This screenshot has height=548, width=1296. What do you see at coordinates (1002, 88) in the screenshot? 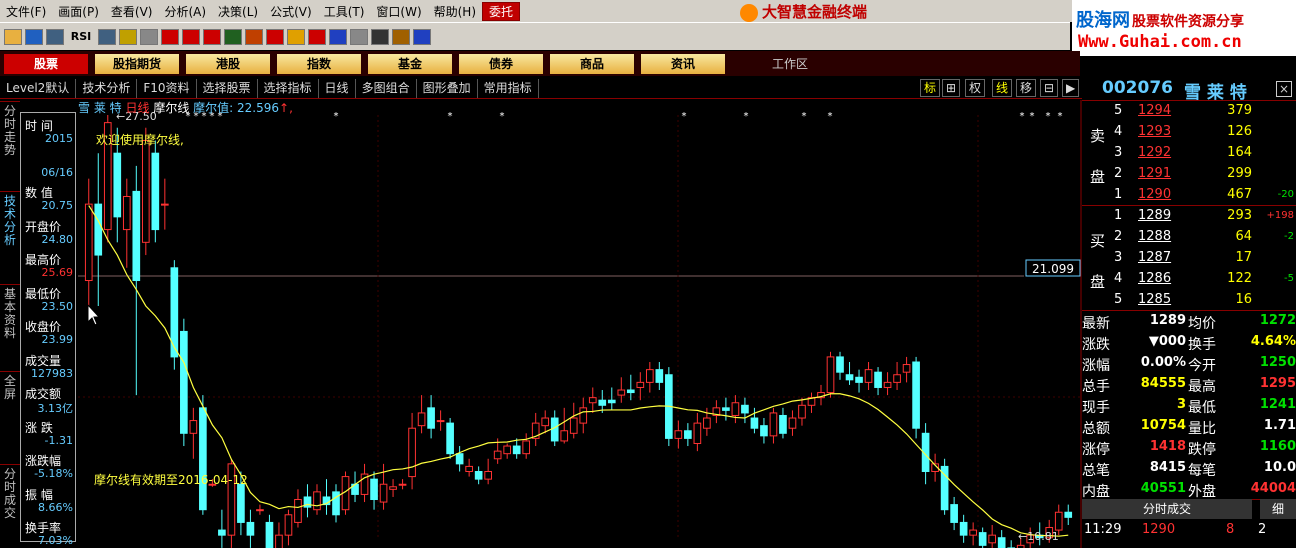
I see `chart-tool-2: 线` at bounding box center [1002, 88].